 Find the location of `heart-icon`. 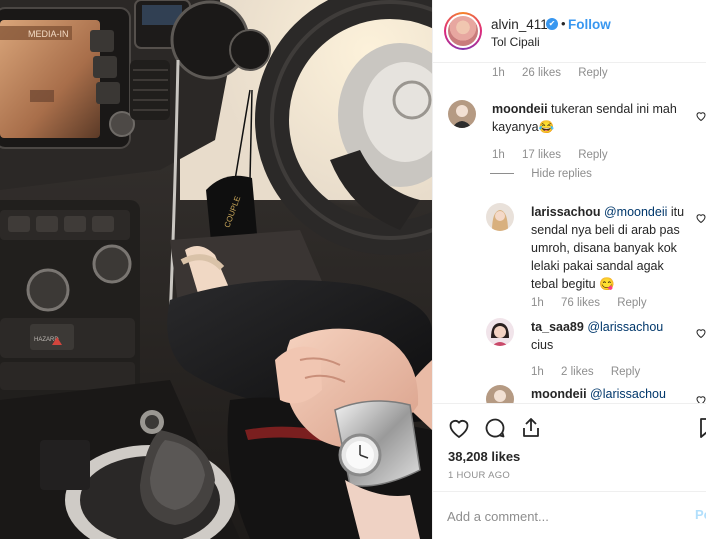

heart-icon is located at coordinates (459, 428).